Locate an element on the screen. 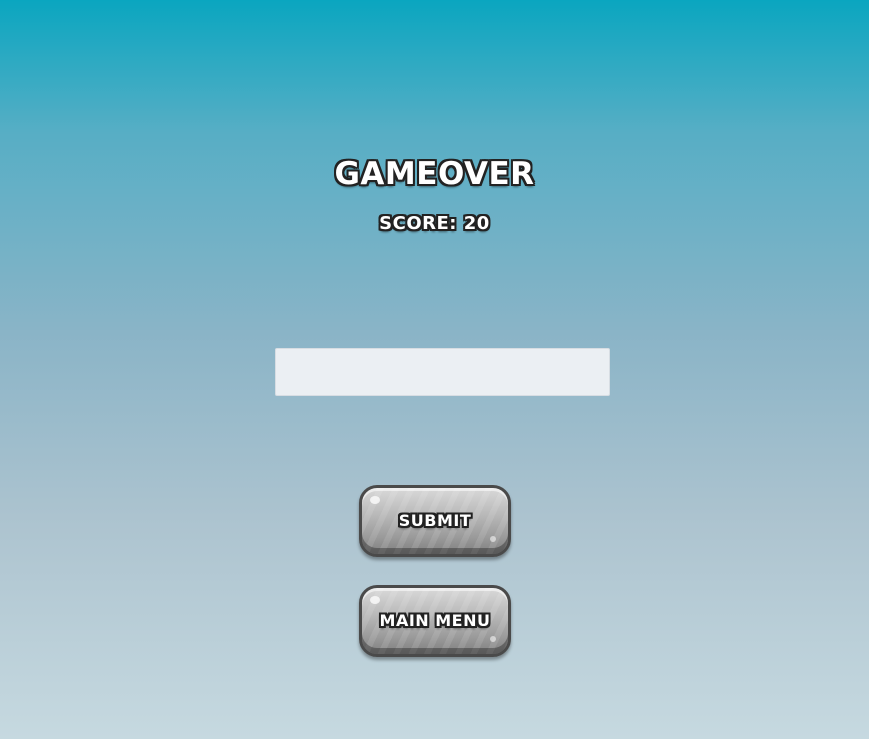 The width and height of the screenshot is (869, 739). submit-button-label: SUBMIT is located at coordinates (435, 520).